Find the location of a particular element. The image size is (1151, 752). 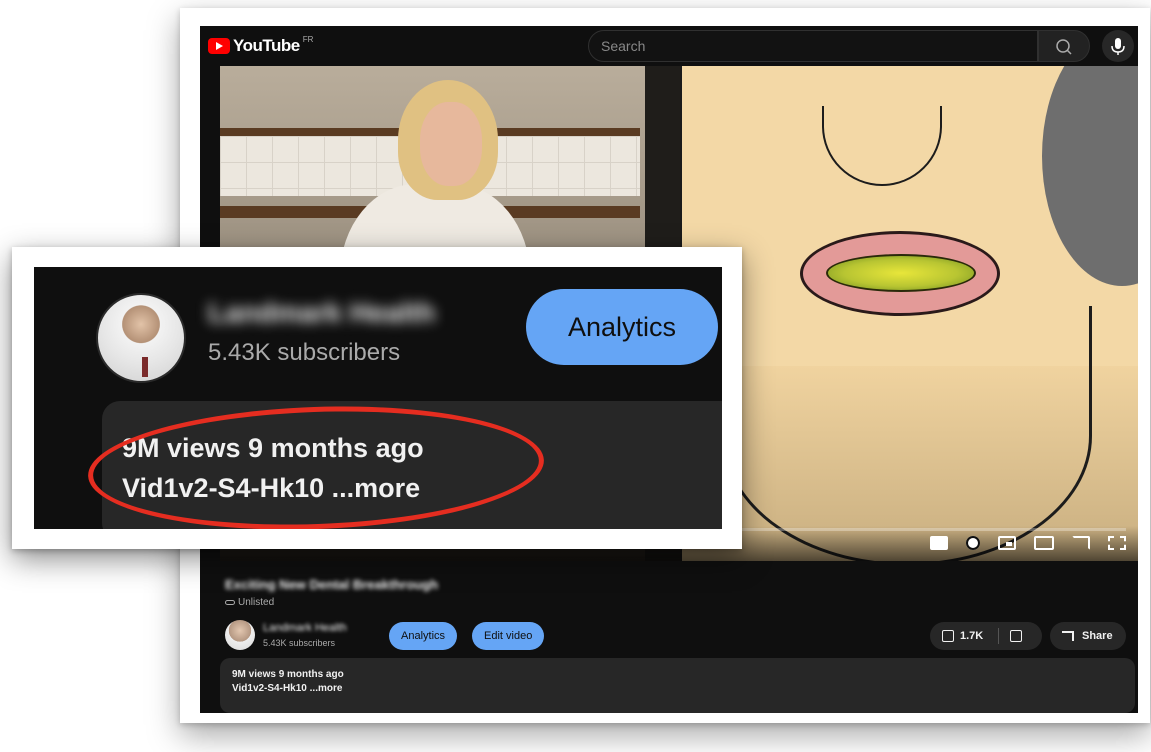

views-and-age: 9M views 9 months ago is located at coordinates (288, 674).